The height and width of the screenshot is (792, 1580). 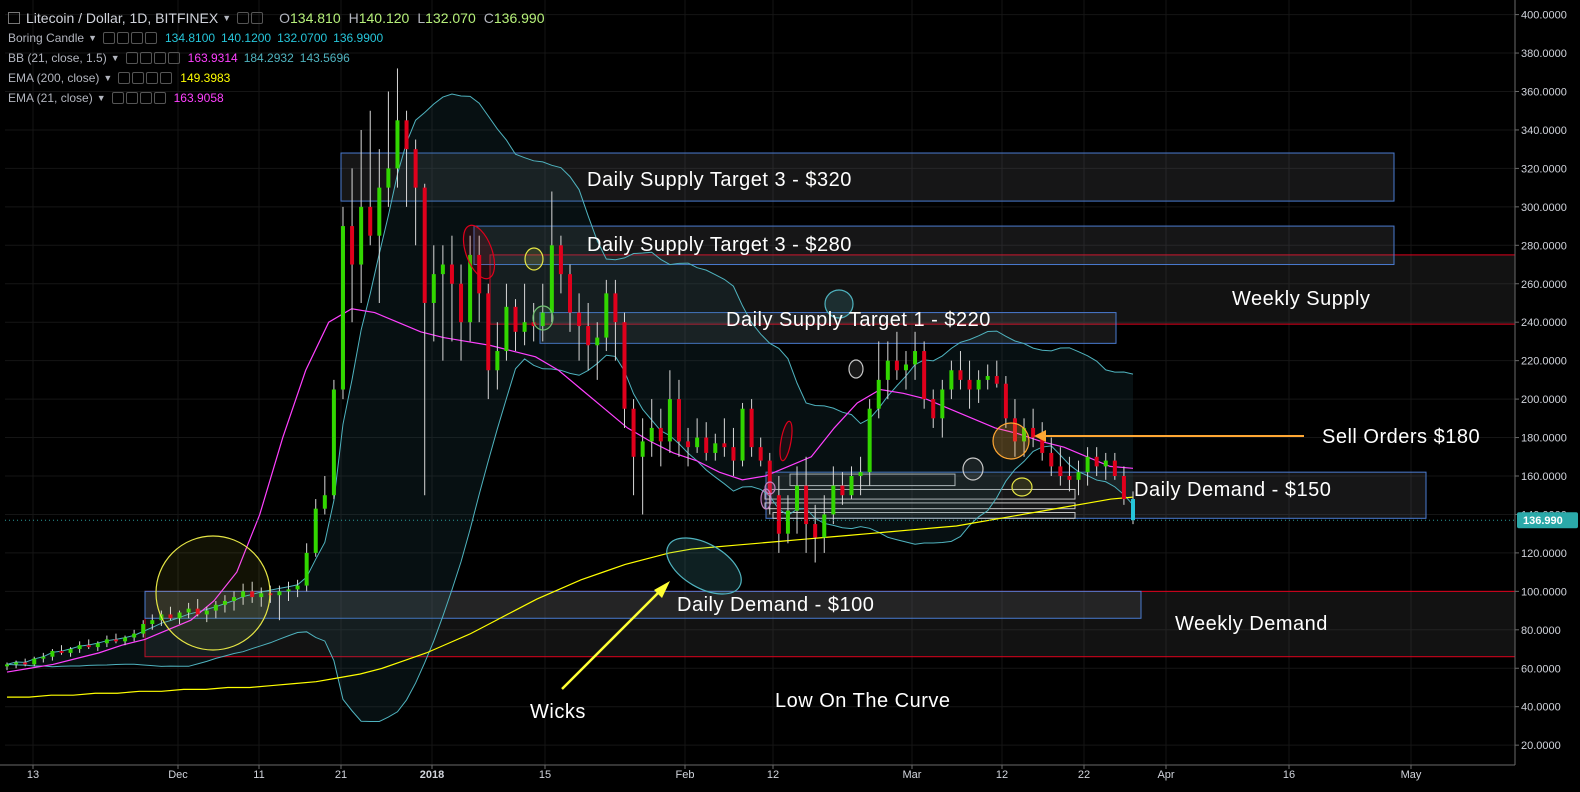 I want to click on green-small-ellipse, so click(x=543, y=318).